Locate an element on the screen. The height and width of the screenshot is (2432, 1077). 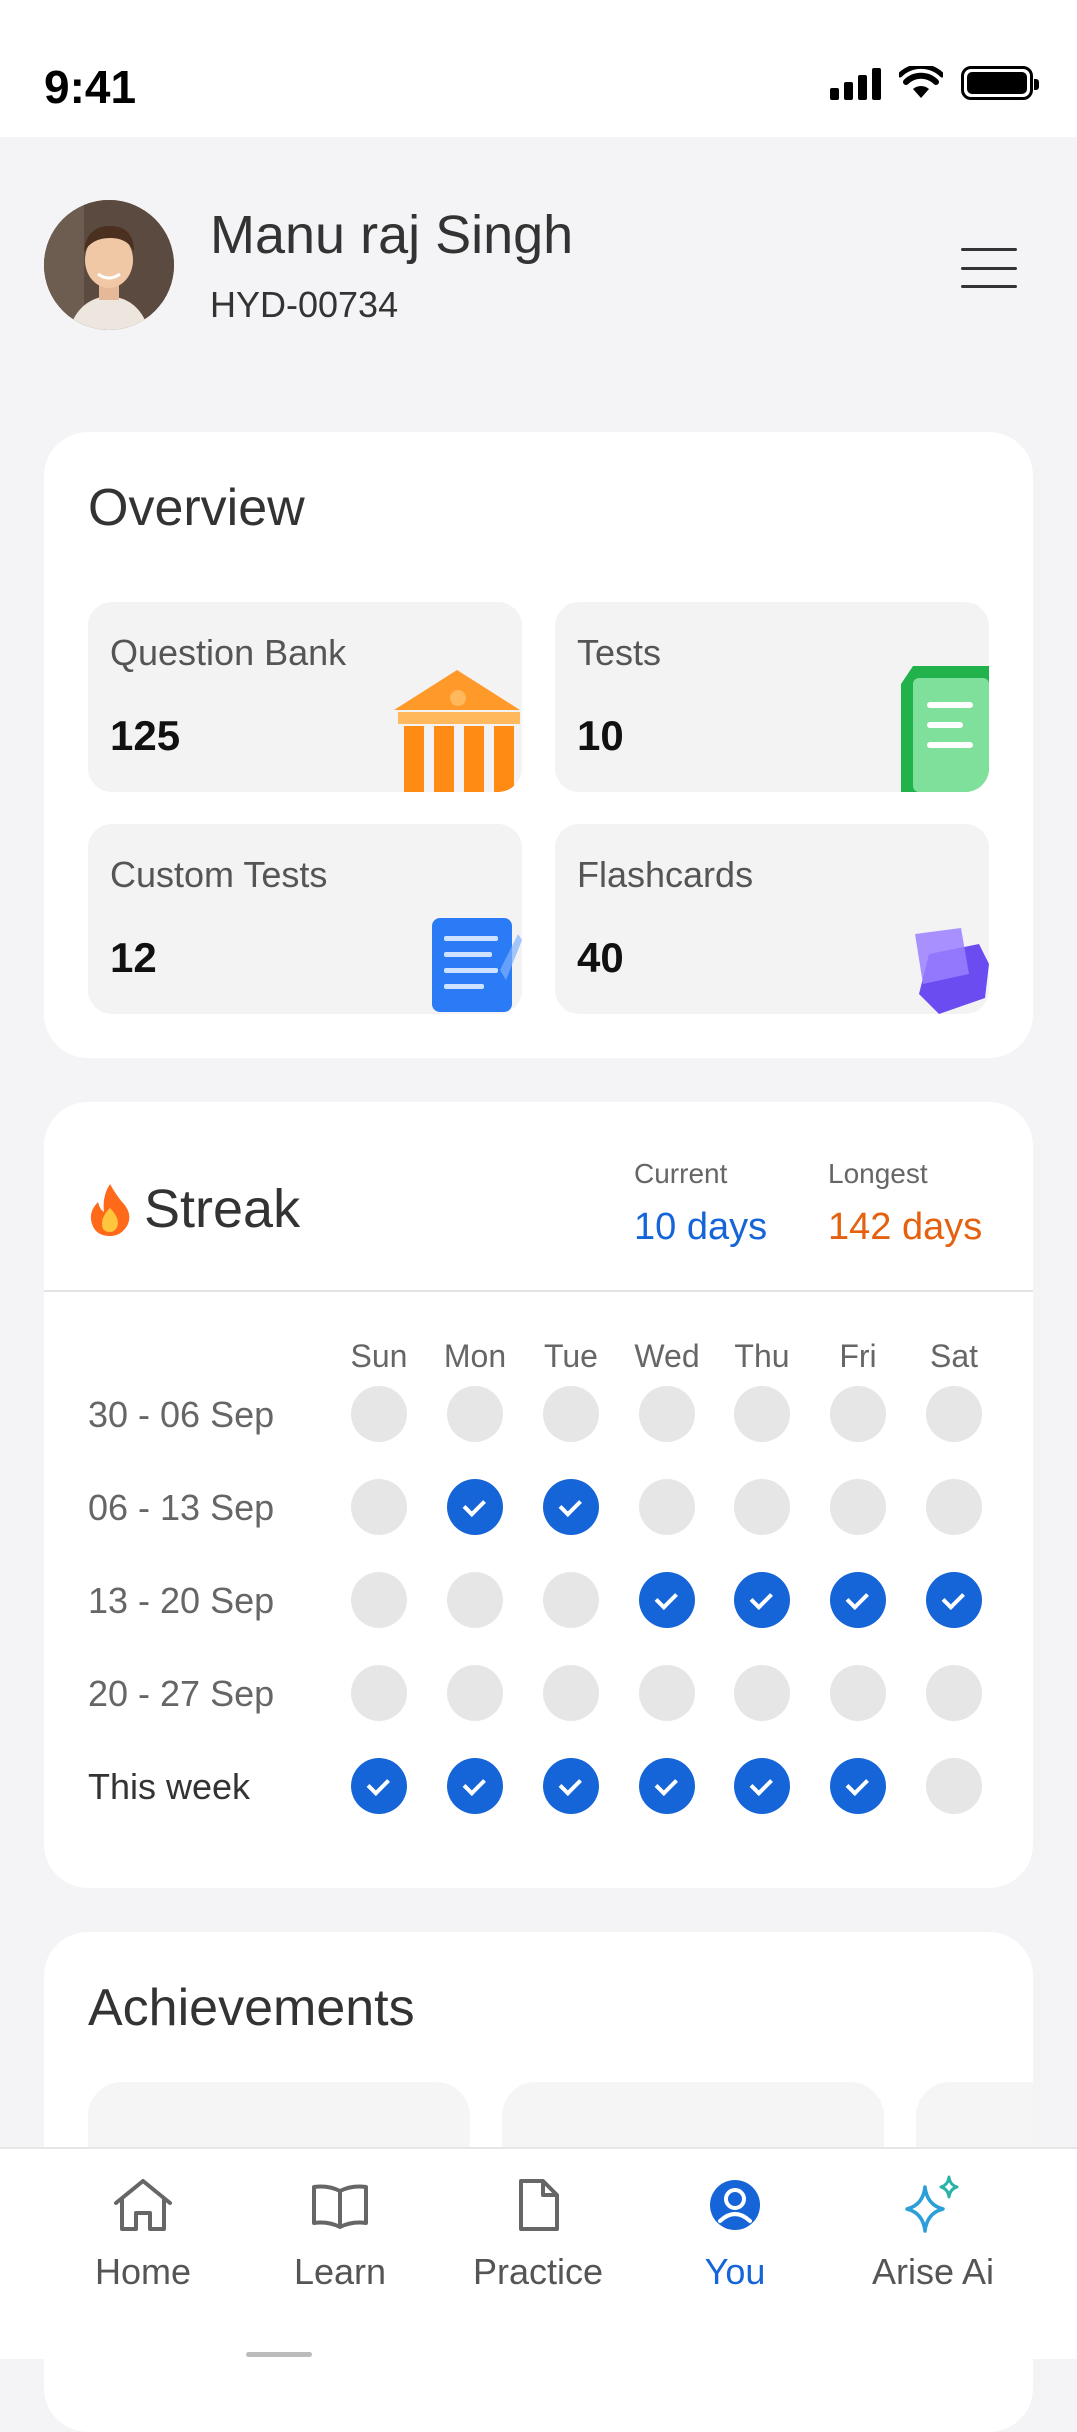
tile-label: Custom Tests is located at coordinates (219, 874).